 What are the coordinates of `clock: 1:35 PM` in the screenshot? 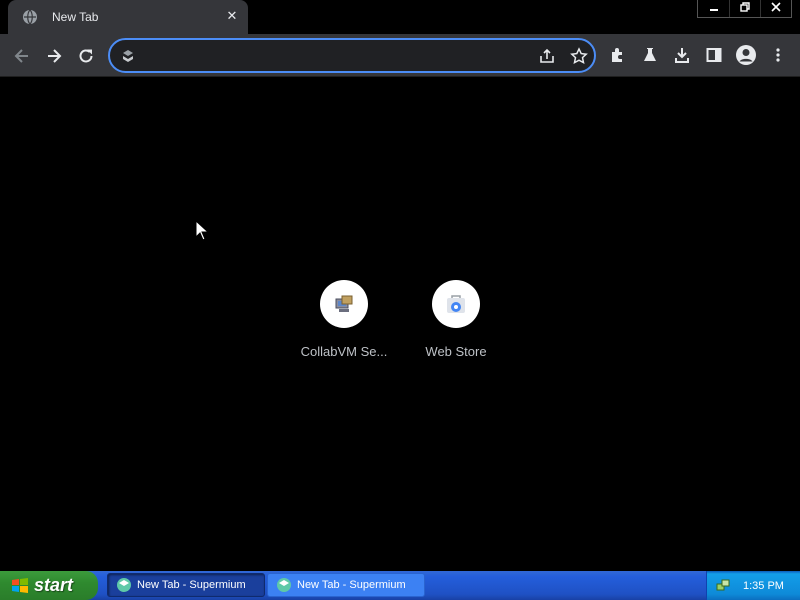 It's located at (763, 586).